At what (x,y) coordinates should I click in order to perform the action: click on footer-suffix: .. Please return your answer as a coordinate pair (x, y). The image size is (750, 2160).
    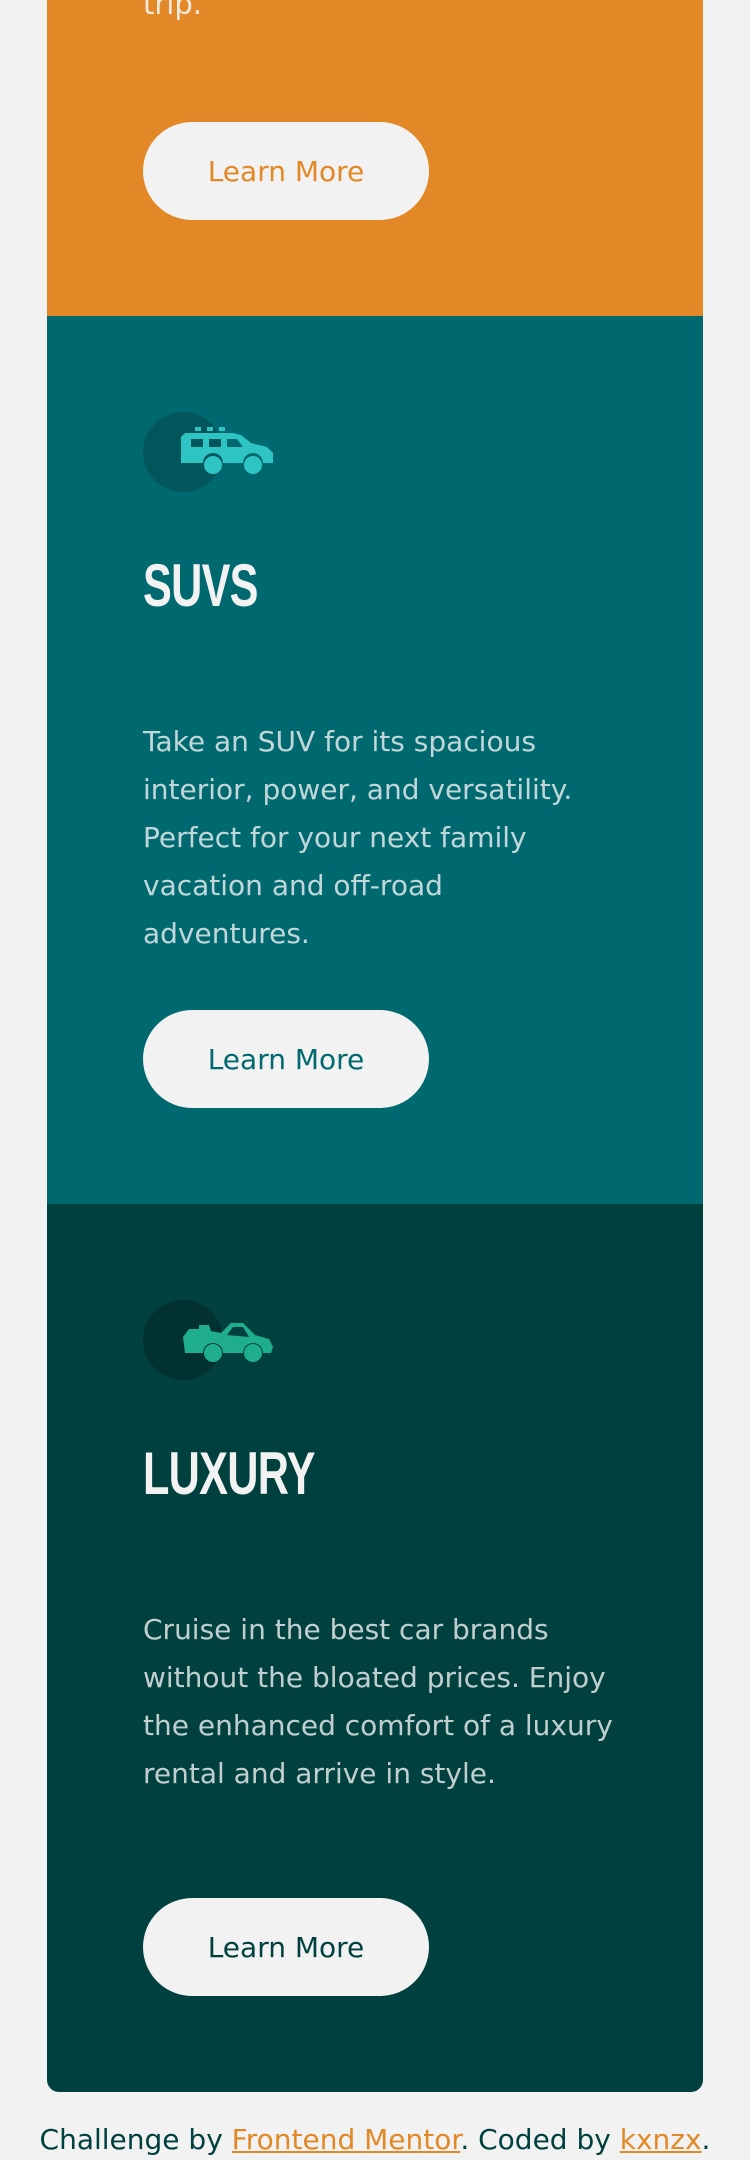
    Looking at the image, I should click on (706, 2139).